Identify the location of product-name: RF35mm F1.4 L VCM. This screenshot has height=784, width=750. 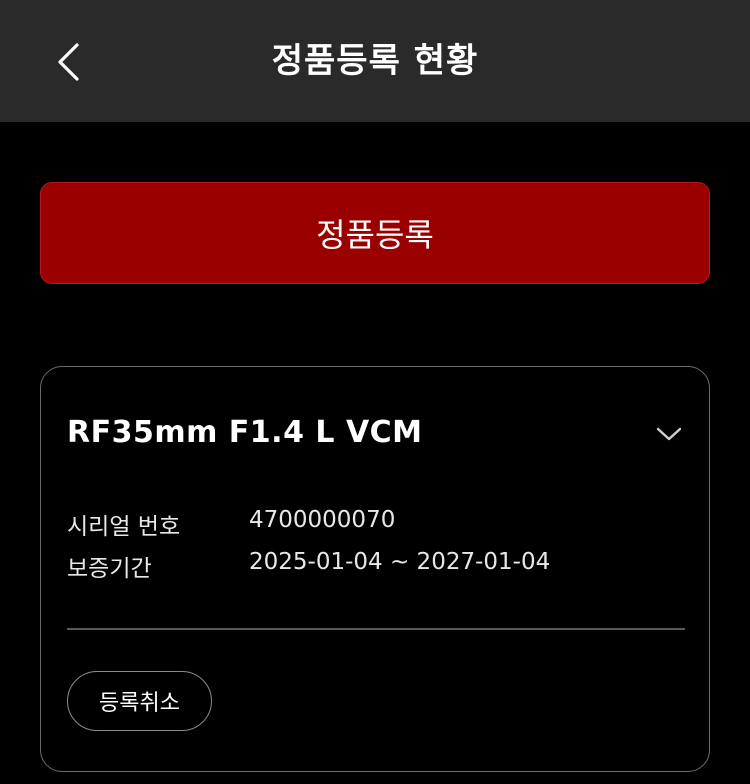
(245, 432).